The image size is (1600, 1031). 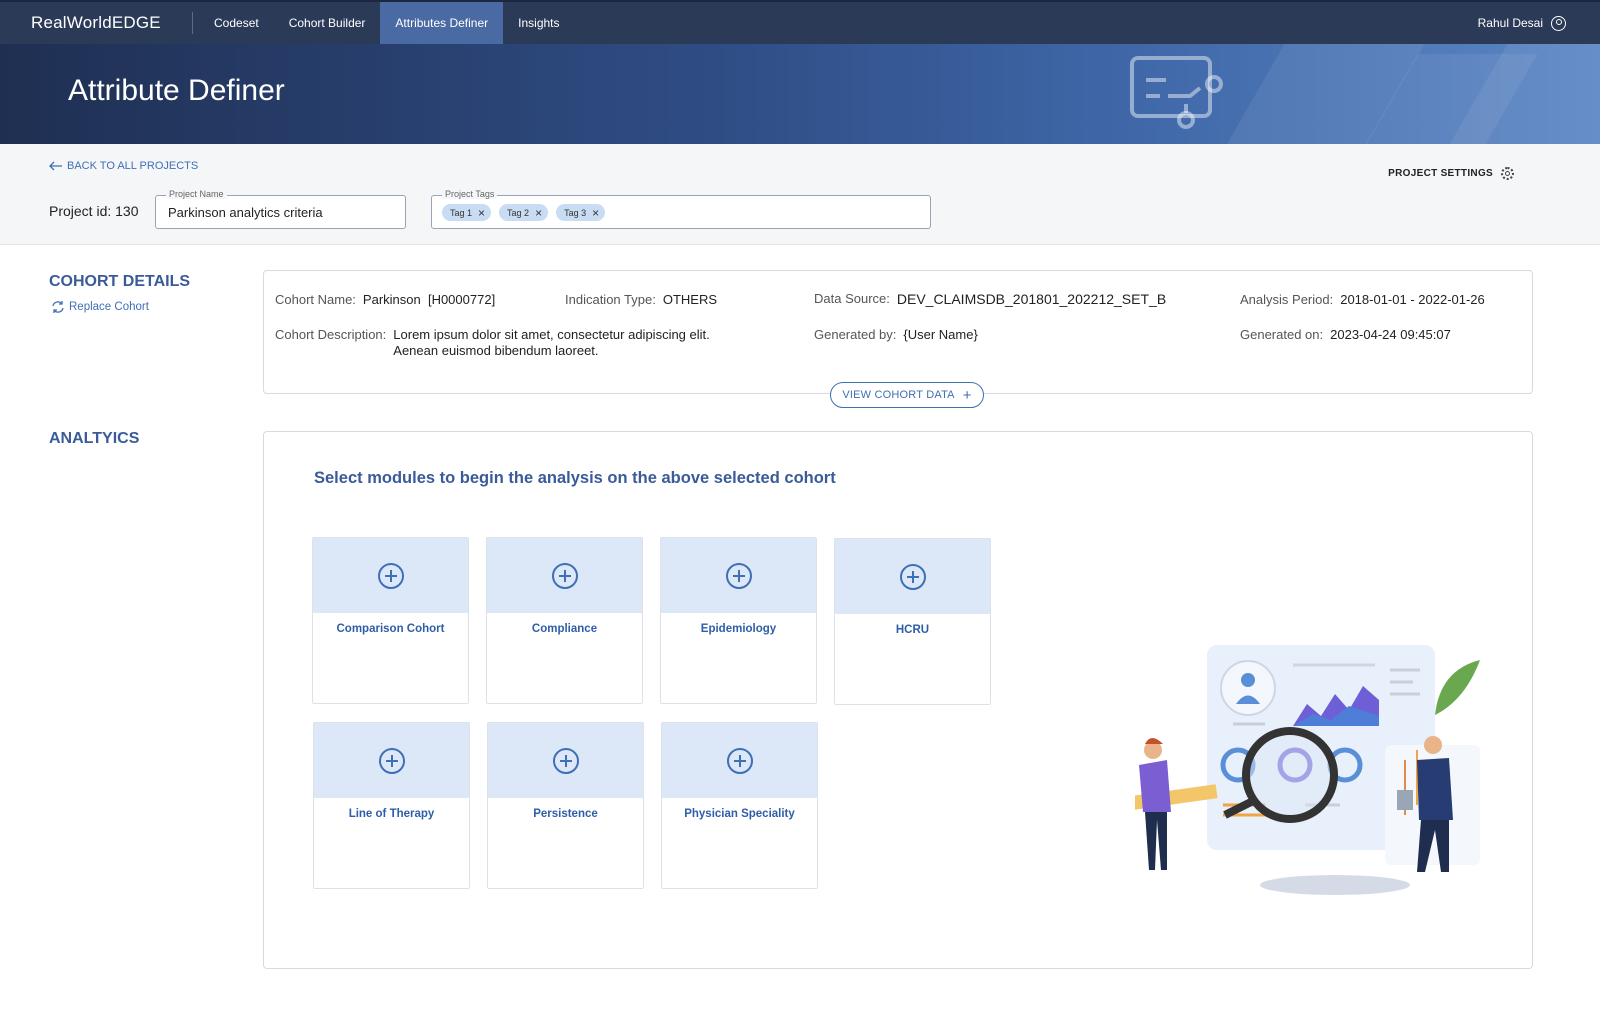 I want to click on module-label: Persistence, so click(x=565, y=814).